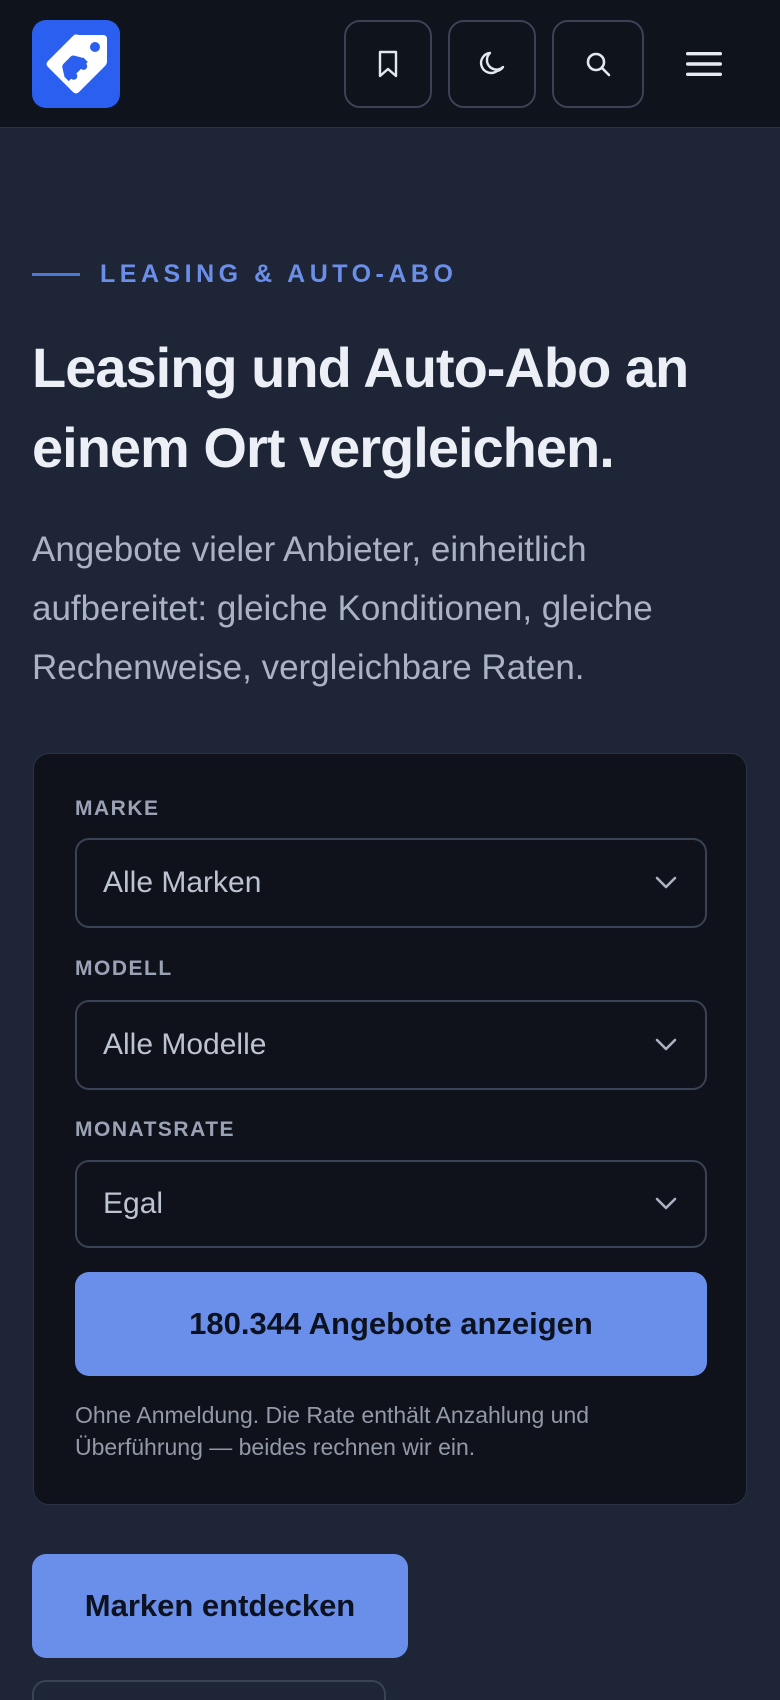 This screenshot has height=1700, width=780. I want to click on app-header, so click(390, 64).